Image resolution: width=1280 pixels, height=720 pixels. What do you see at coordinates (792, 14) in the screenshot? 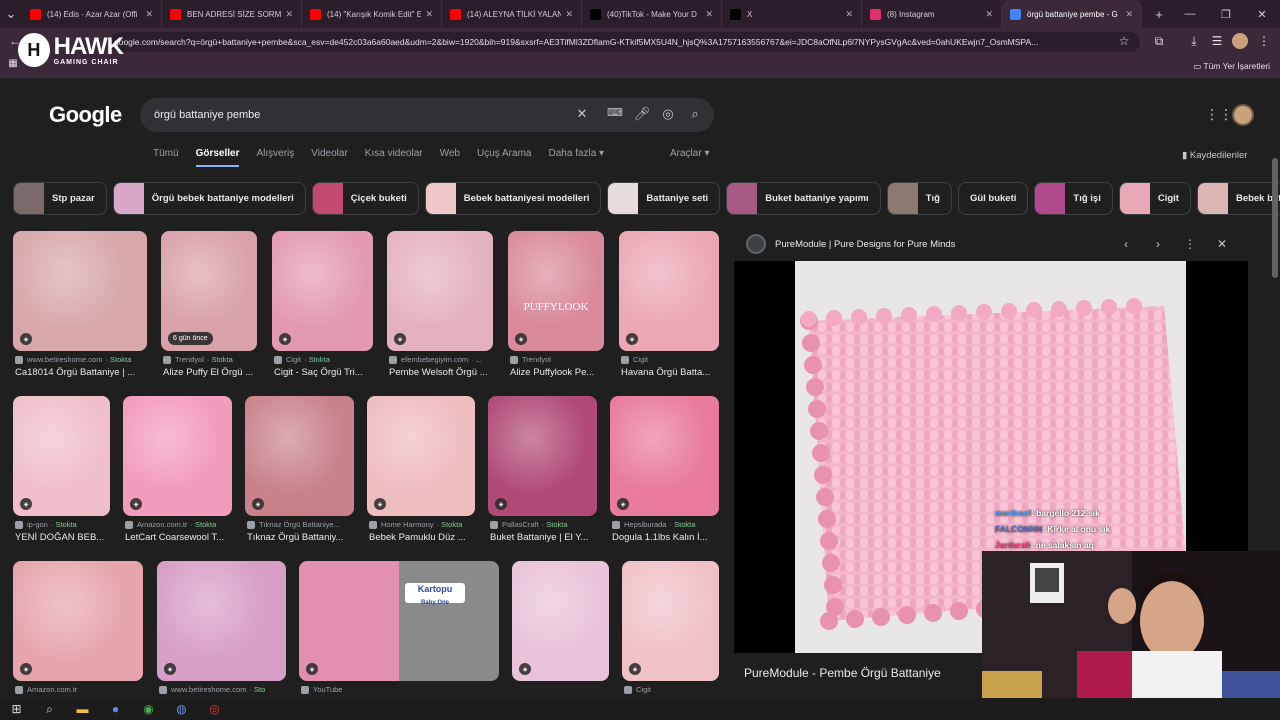
I see `browser-tab: X ✕` at bounding box center [792, 14].